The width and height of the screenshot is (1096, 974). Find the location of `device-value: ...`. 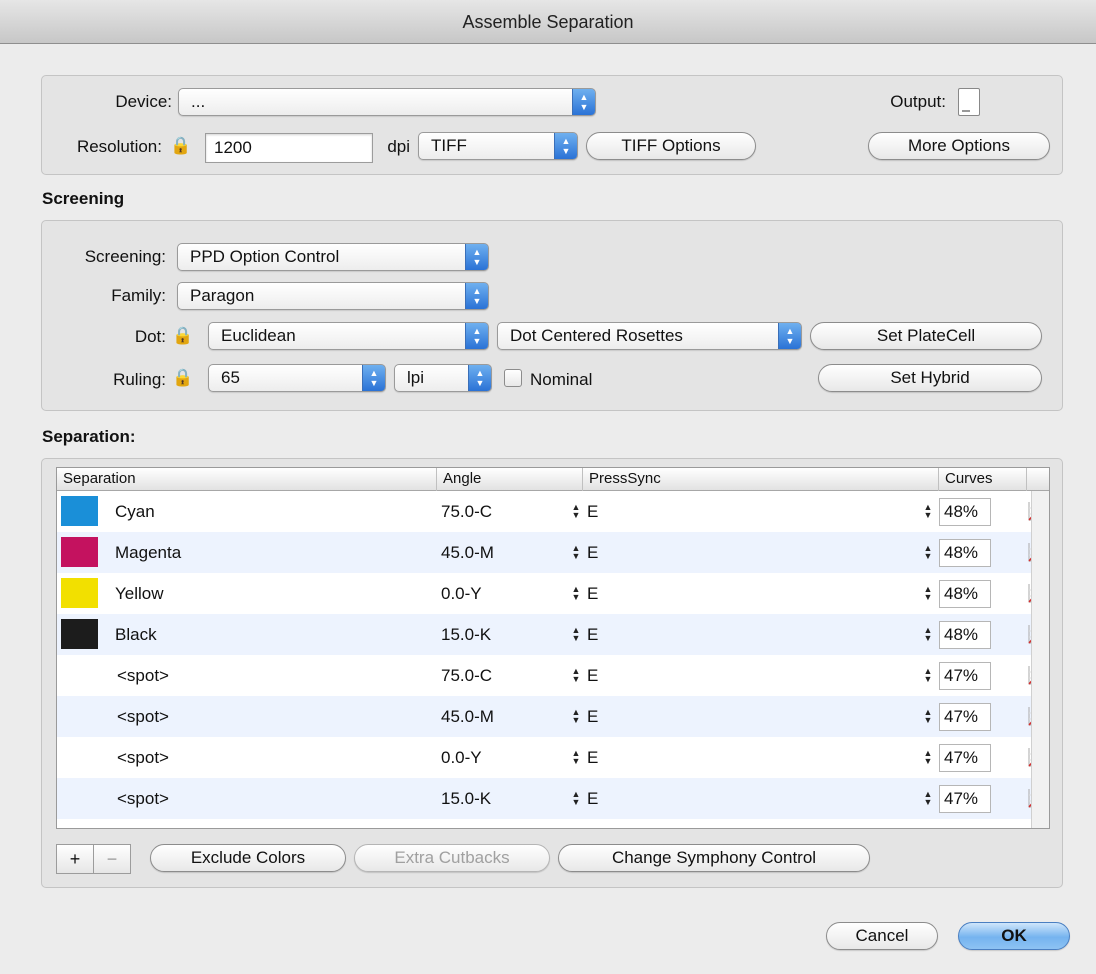

device-value: ... is located at coordinates (198, 101).